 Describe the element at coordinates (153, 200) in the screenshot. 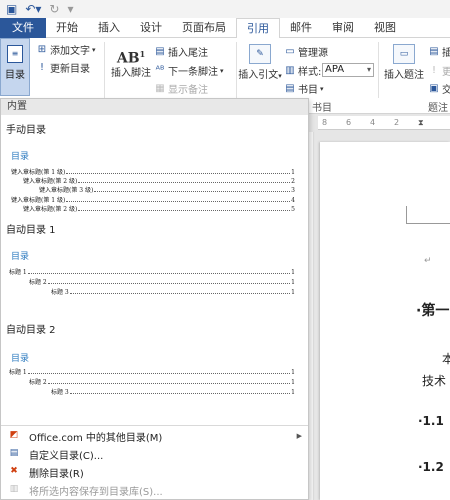

I see `toc-preview-line: 键入章标题(第 1 级) 4` at that location.